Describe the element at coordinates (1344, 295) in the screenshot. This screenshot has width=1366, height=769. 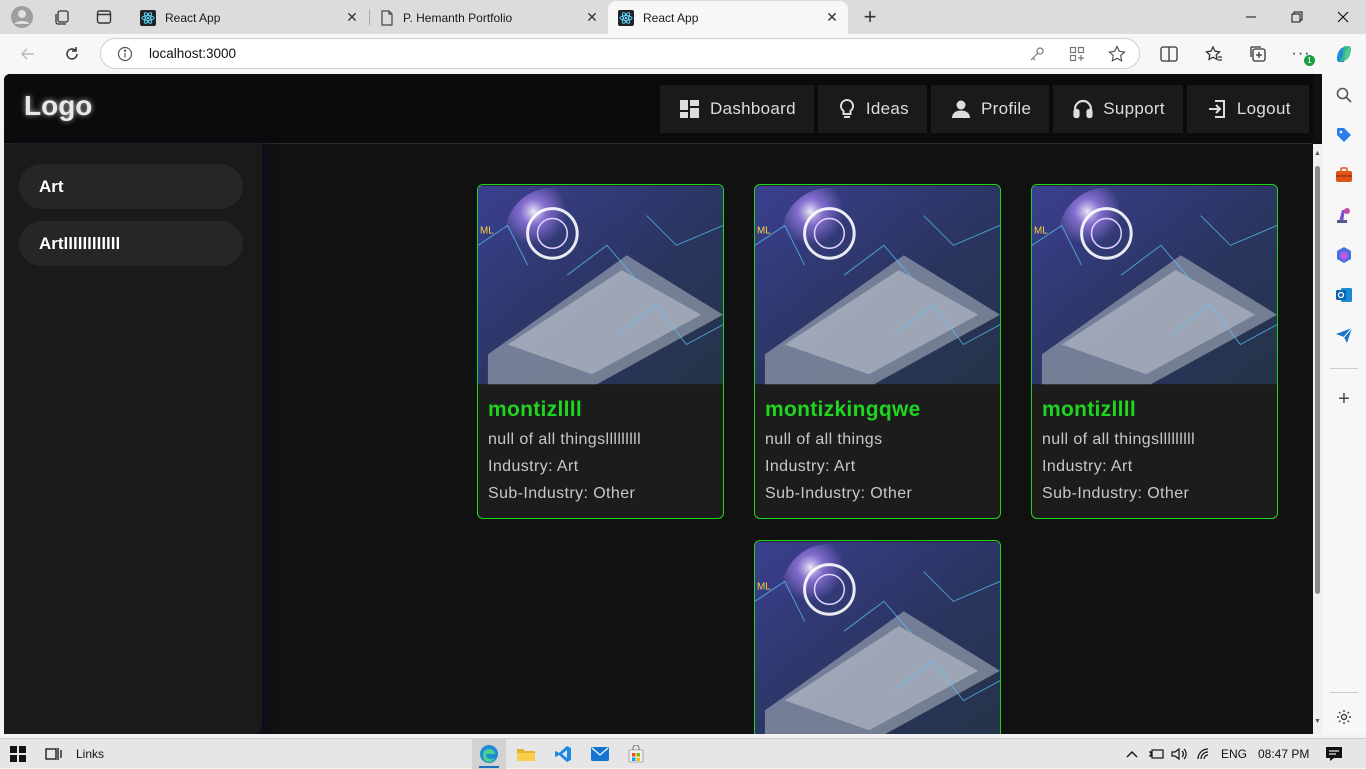
I see `outlook-icon` at that location.